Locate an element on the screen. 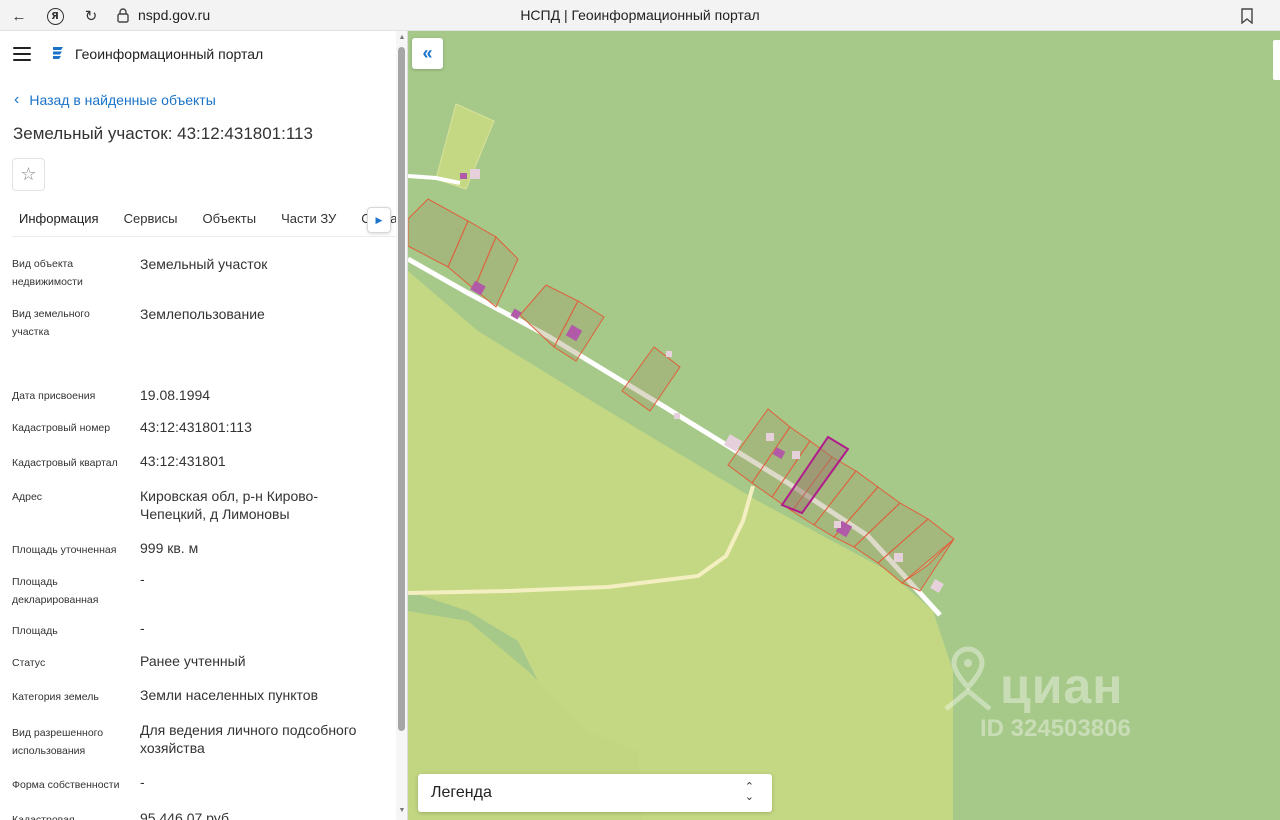 The image size is (1280, 820). property-value: Земли населенных пунктов is located at coordinates (229, 695).